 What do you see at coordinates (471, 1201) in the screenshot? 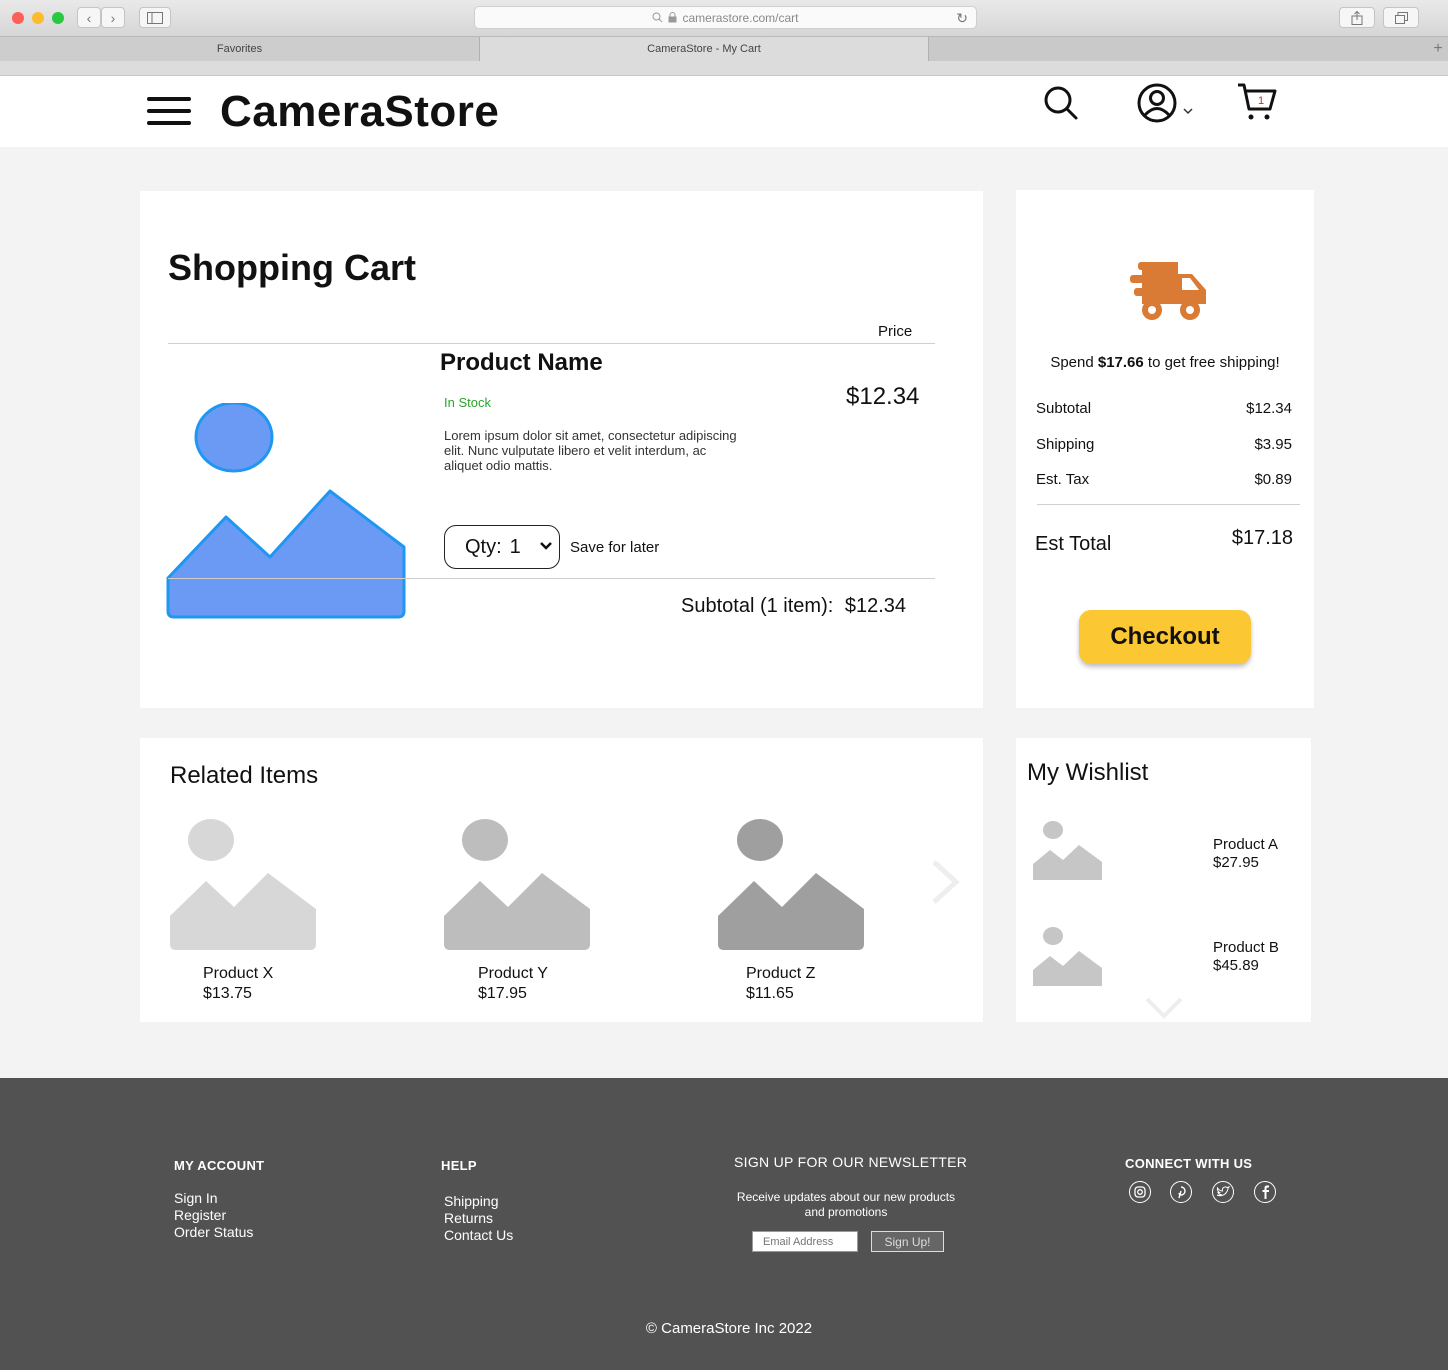
I see `footer-link-shipping: Shipping` at bounding box center [471, 1201].